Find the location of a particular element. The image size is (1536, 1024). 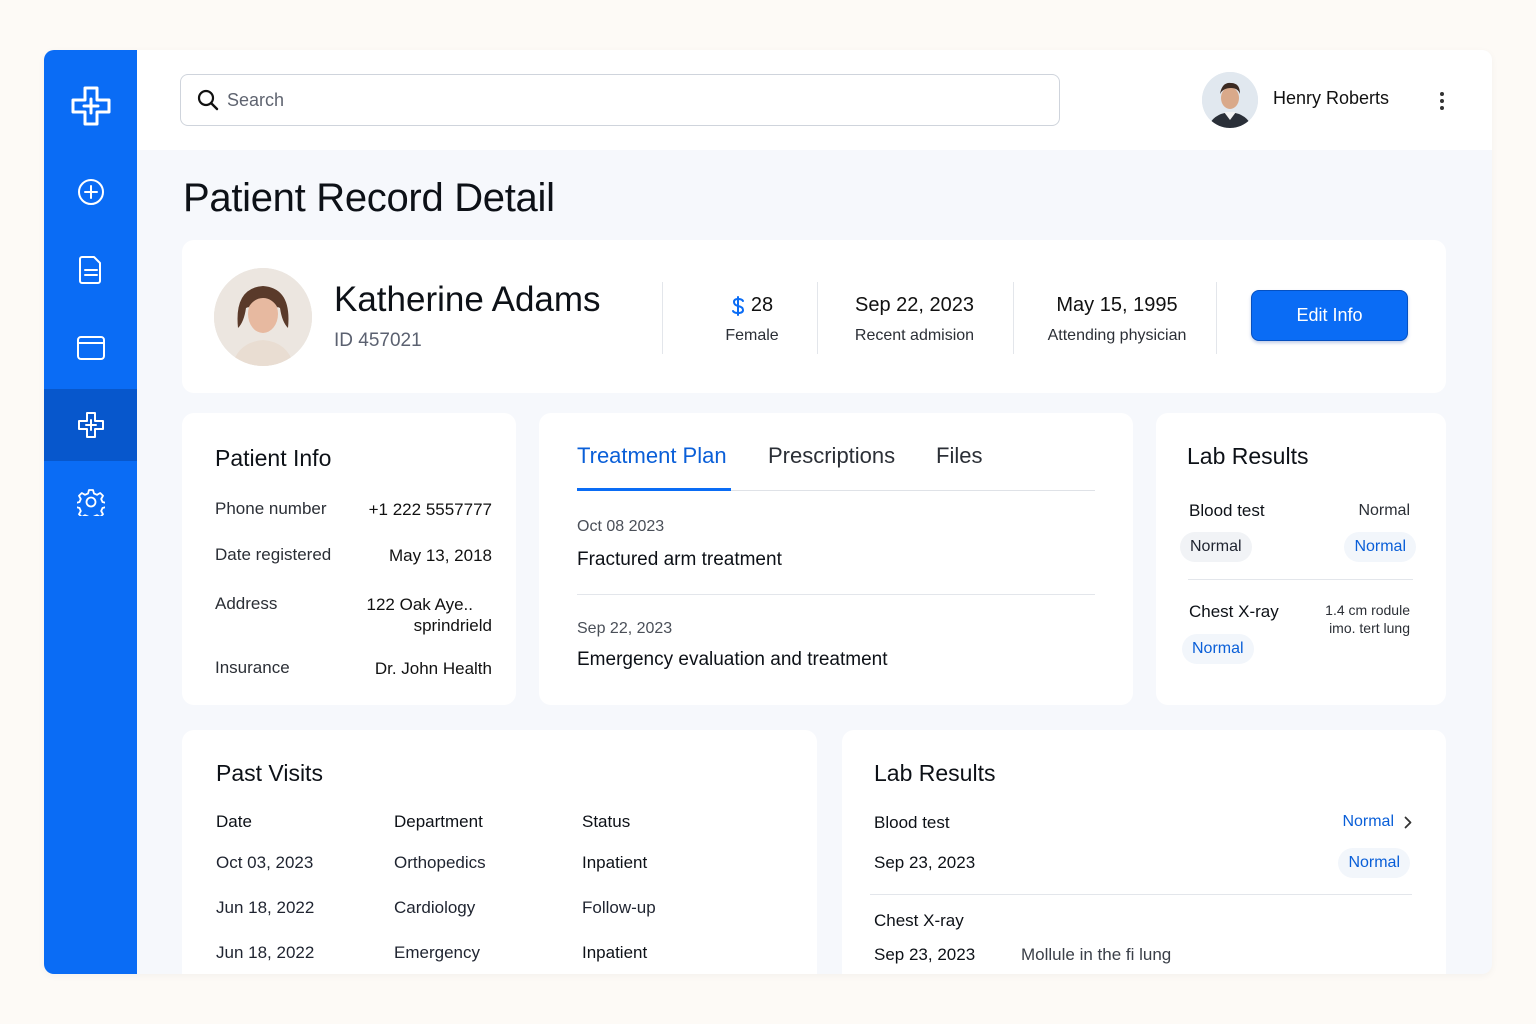

lab-item-link-label: Normal is located at coordinates (1368, 821).